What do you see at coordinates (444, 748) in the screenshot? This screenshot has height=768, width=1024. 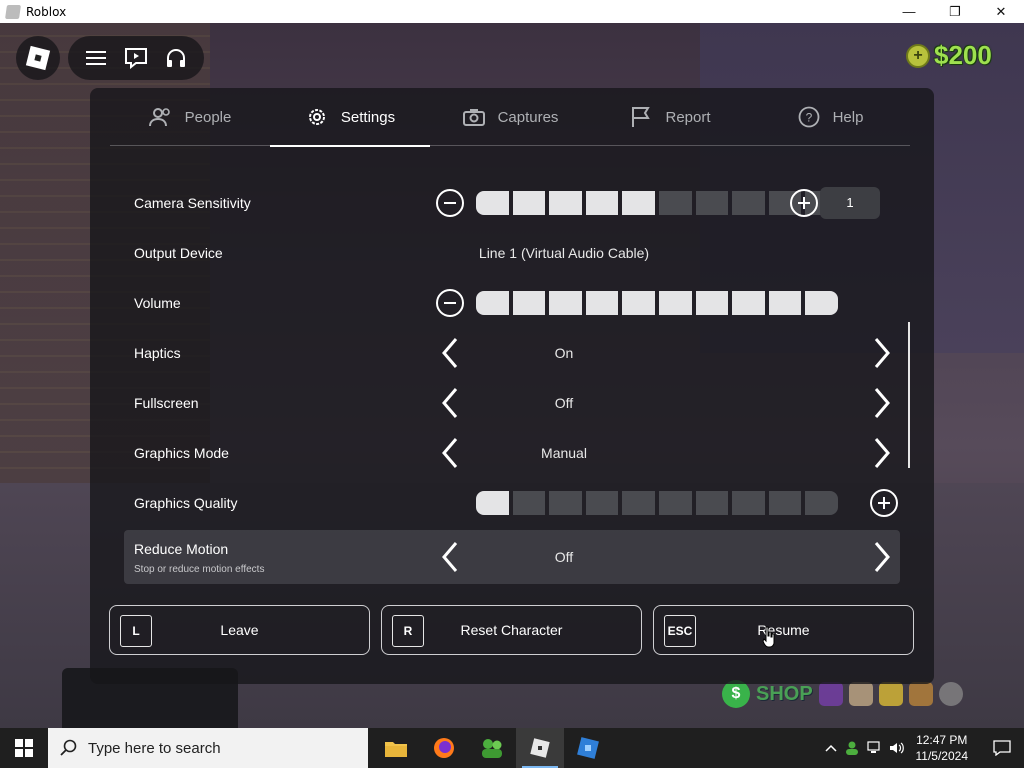 I see `firefox-icon` at bounding box center [444, 748].